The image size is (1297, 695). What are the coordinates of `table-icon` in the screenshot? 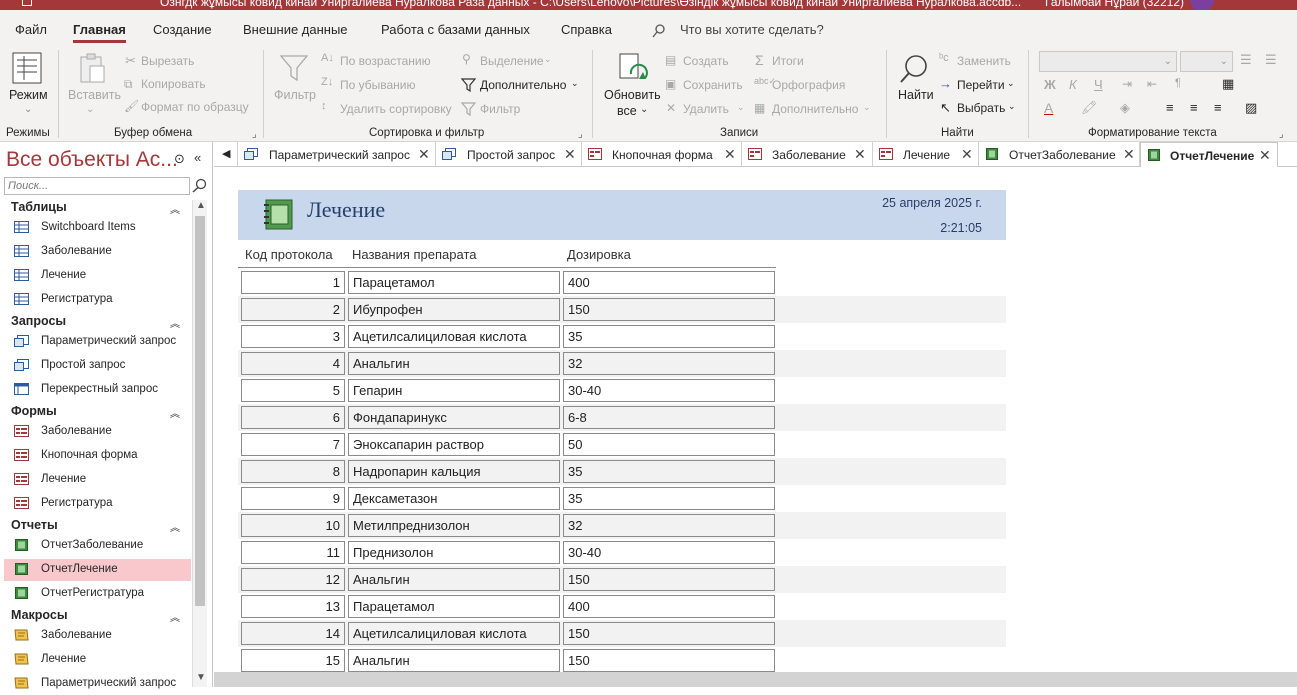 It's located at (21, 275).